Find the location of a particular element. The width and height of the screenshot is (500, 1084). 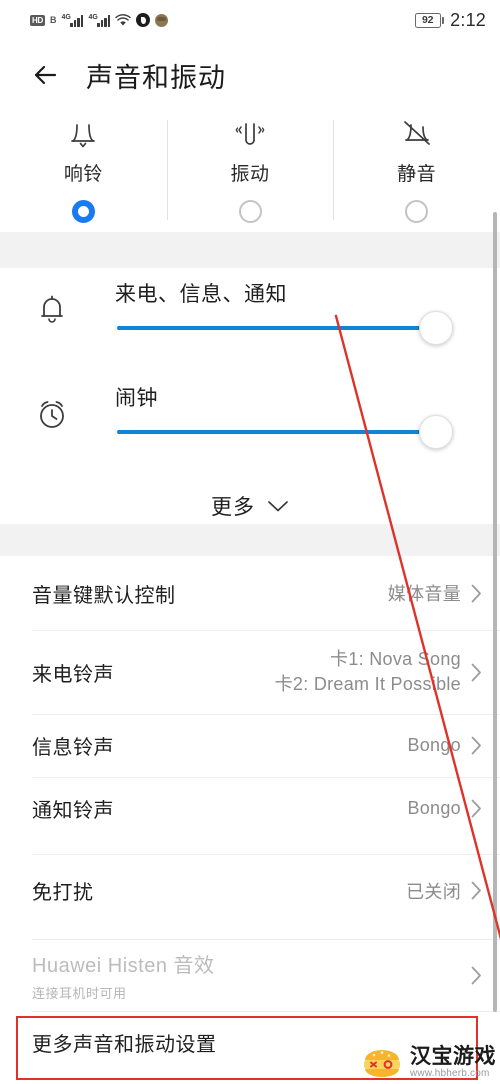

row-title: 通知铃声 is located at coordinates (73, 811).